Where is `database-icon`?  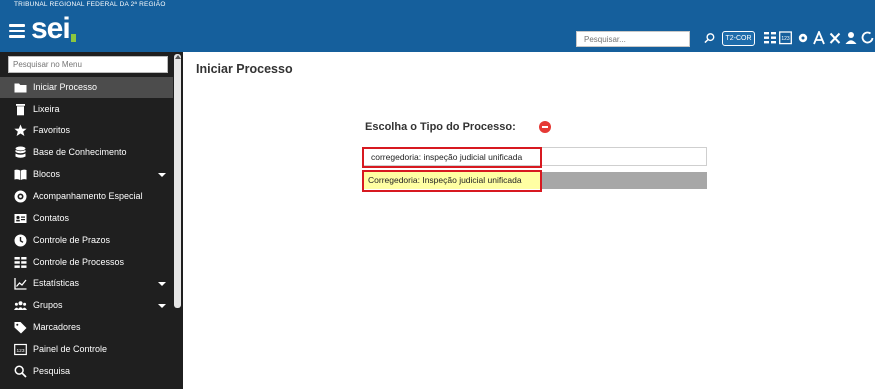 database-icon is located at coordinates (20, 152).